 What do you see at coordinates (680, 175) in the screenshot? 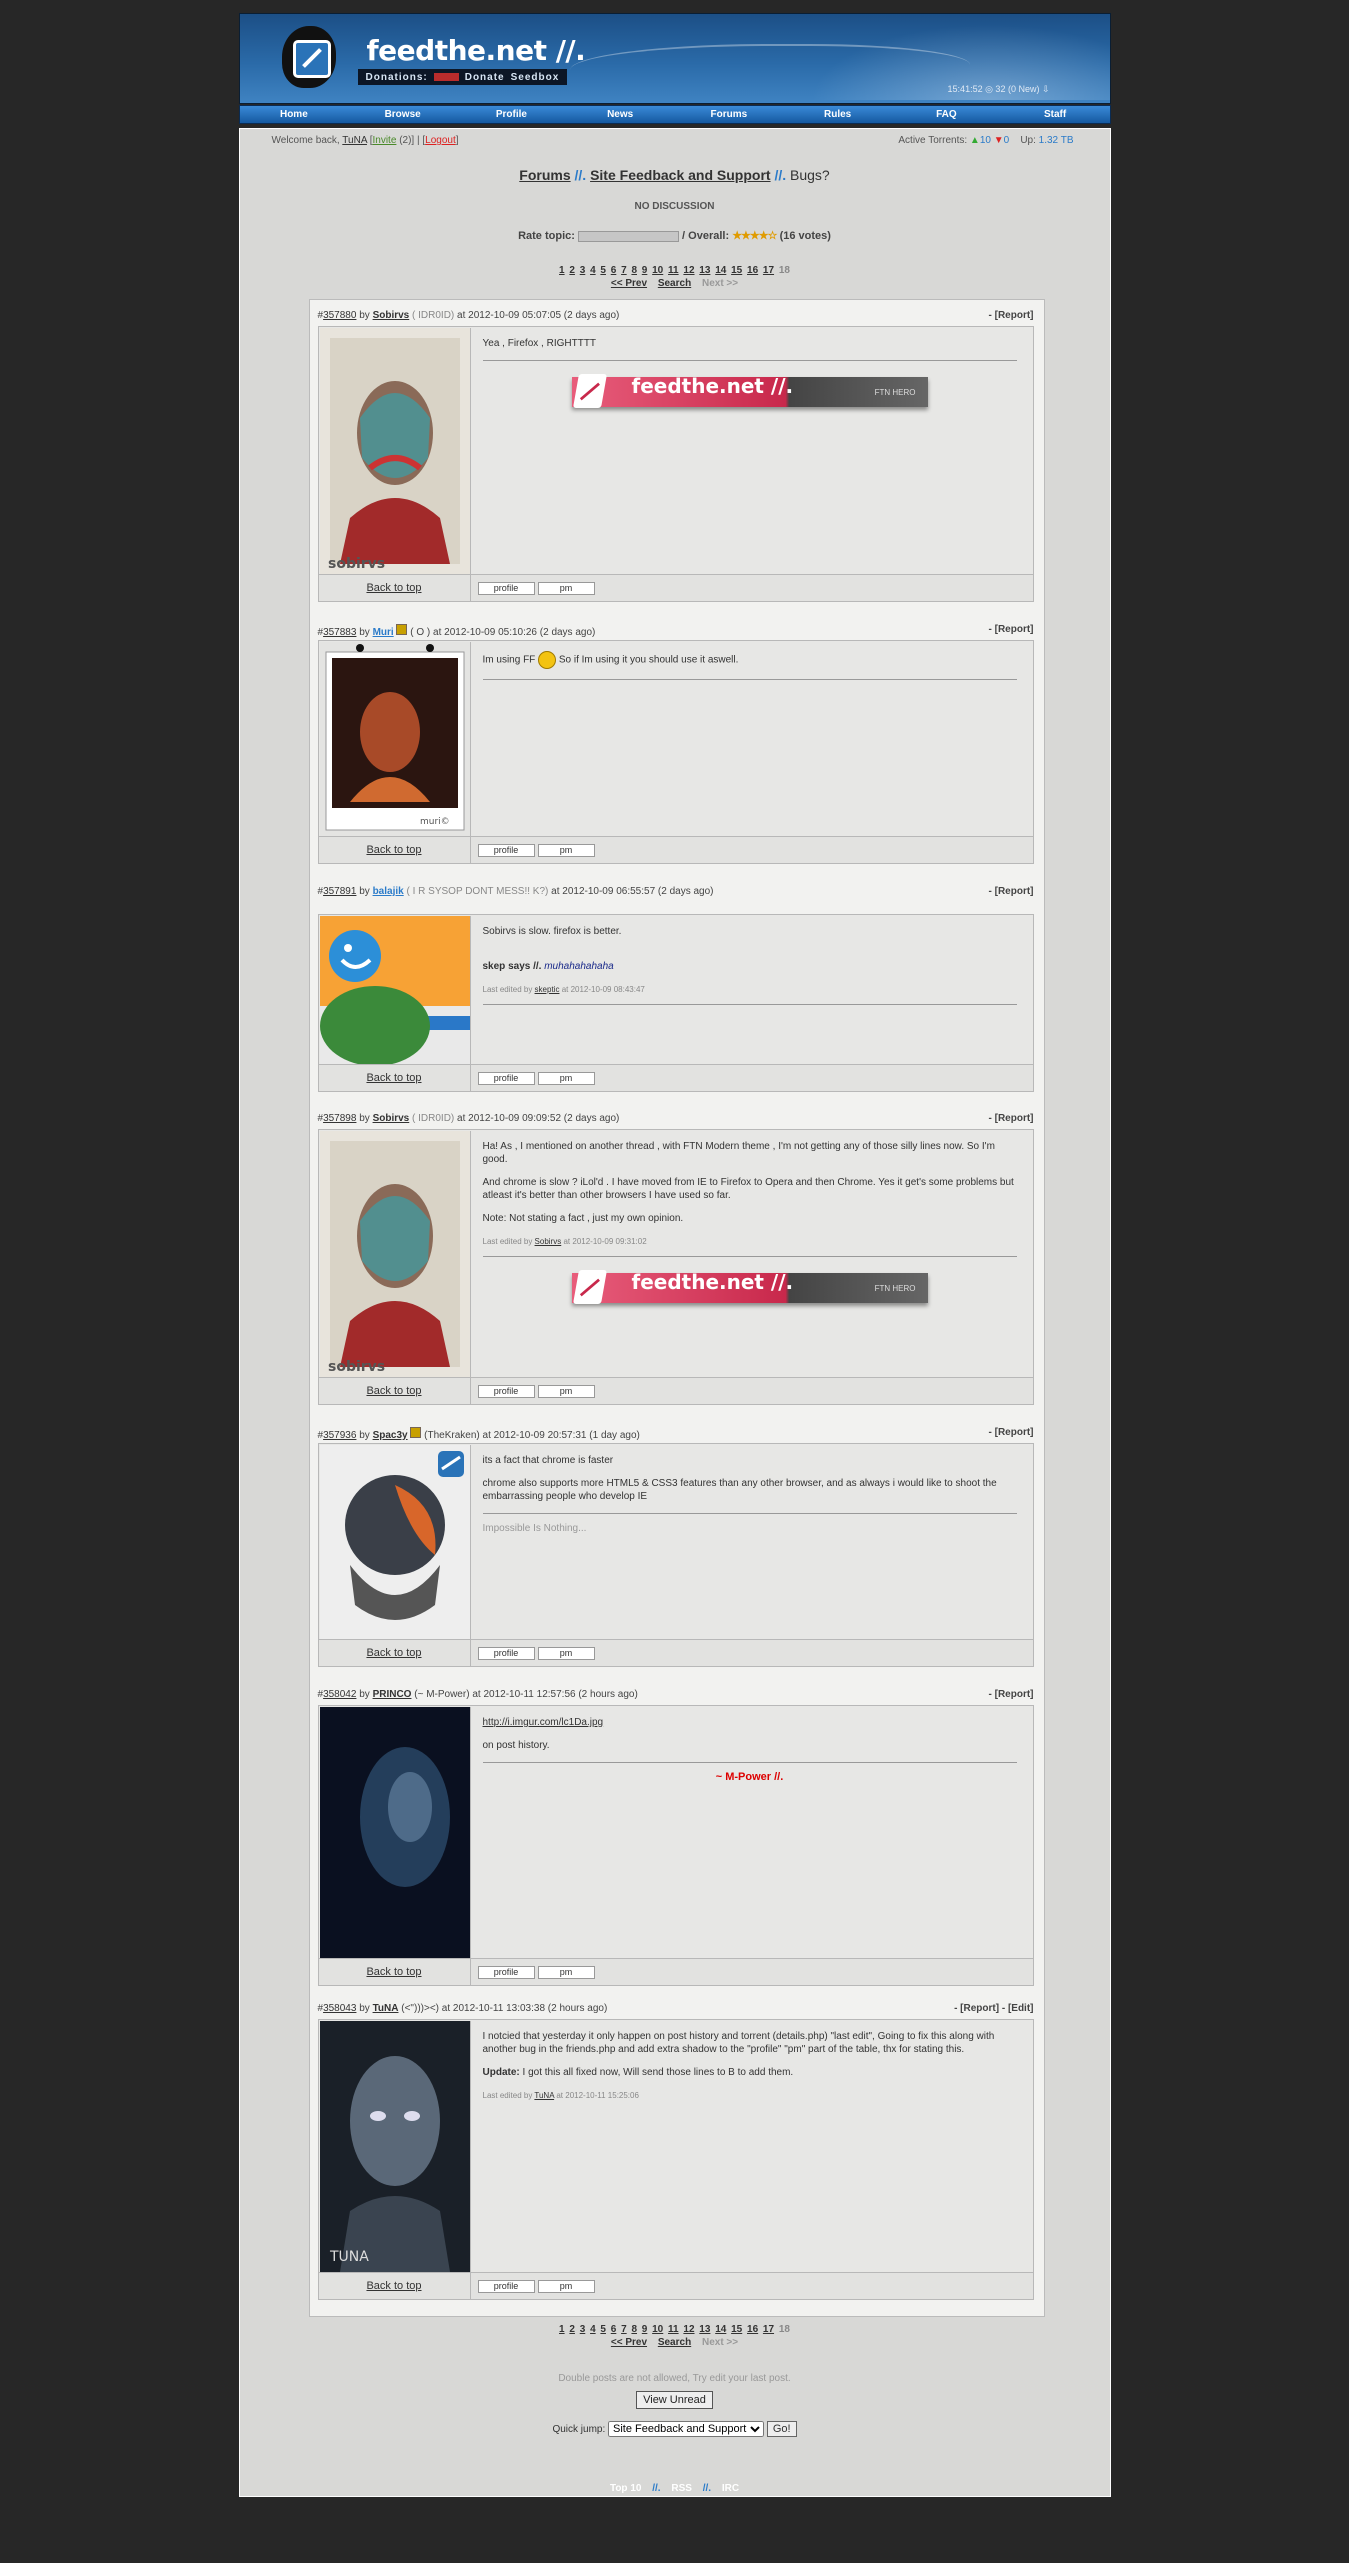
I see `breadcrumb-section: Site Feedback and Support` at bounding box center [680, 175].